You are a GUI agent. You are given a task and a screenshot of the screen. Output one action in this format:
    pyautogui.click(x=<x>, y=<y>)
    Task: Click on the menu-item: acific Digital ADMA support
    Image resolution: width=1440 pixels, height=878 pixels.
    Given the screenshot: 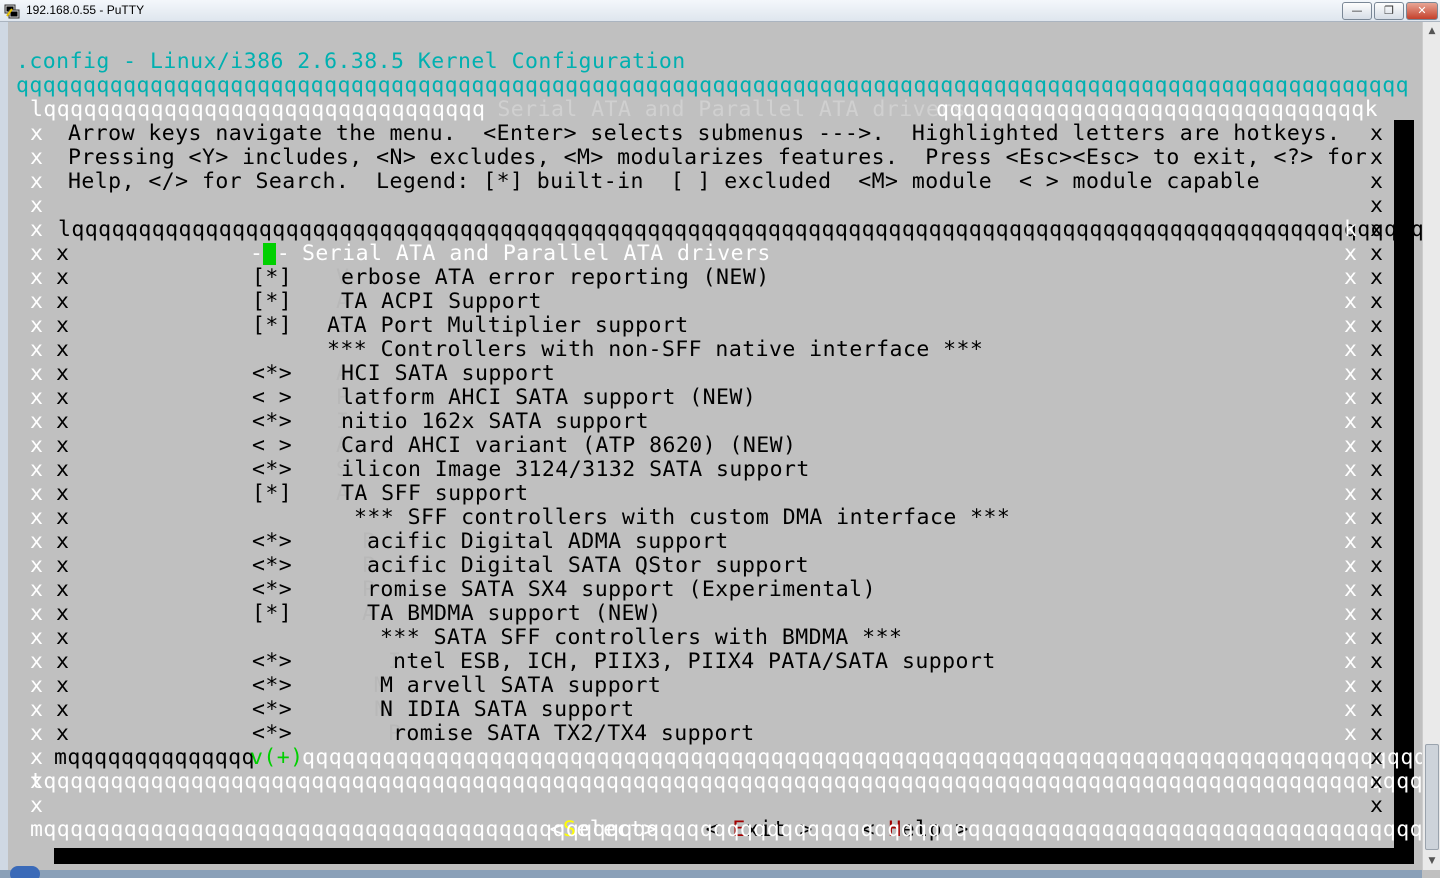 What is the action you would take?
    pyautogui.click(x=548, y=542)
    